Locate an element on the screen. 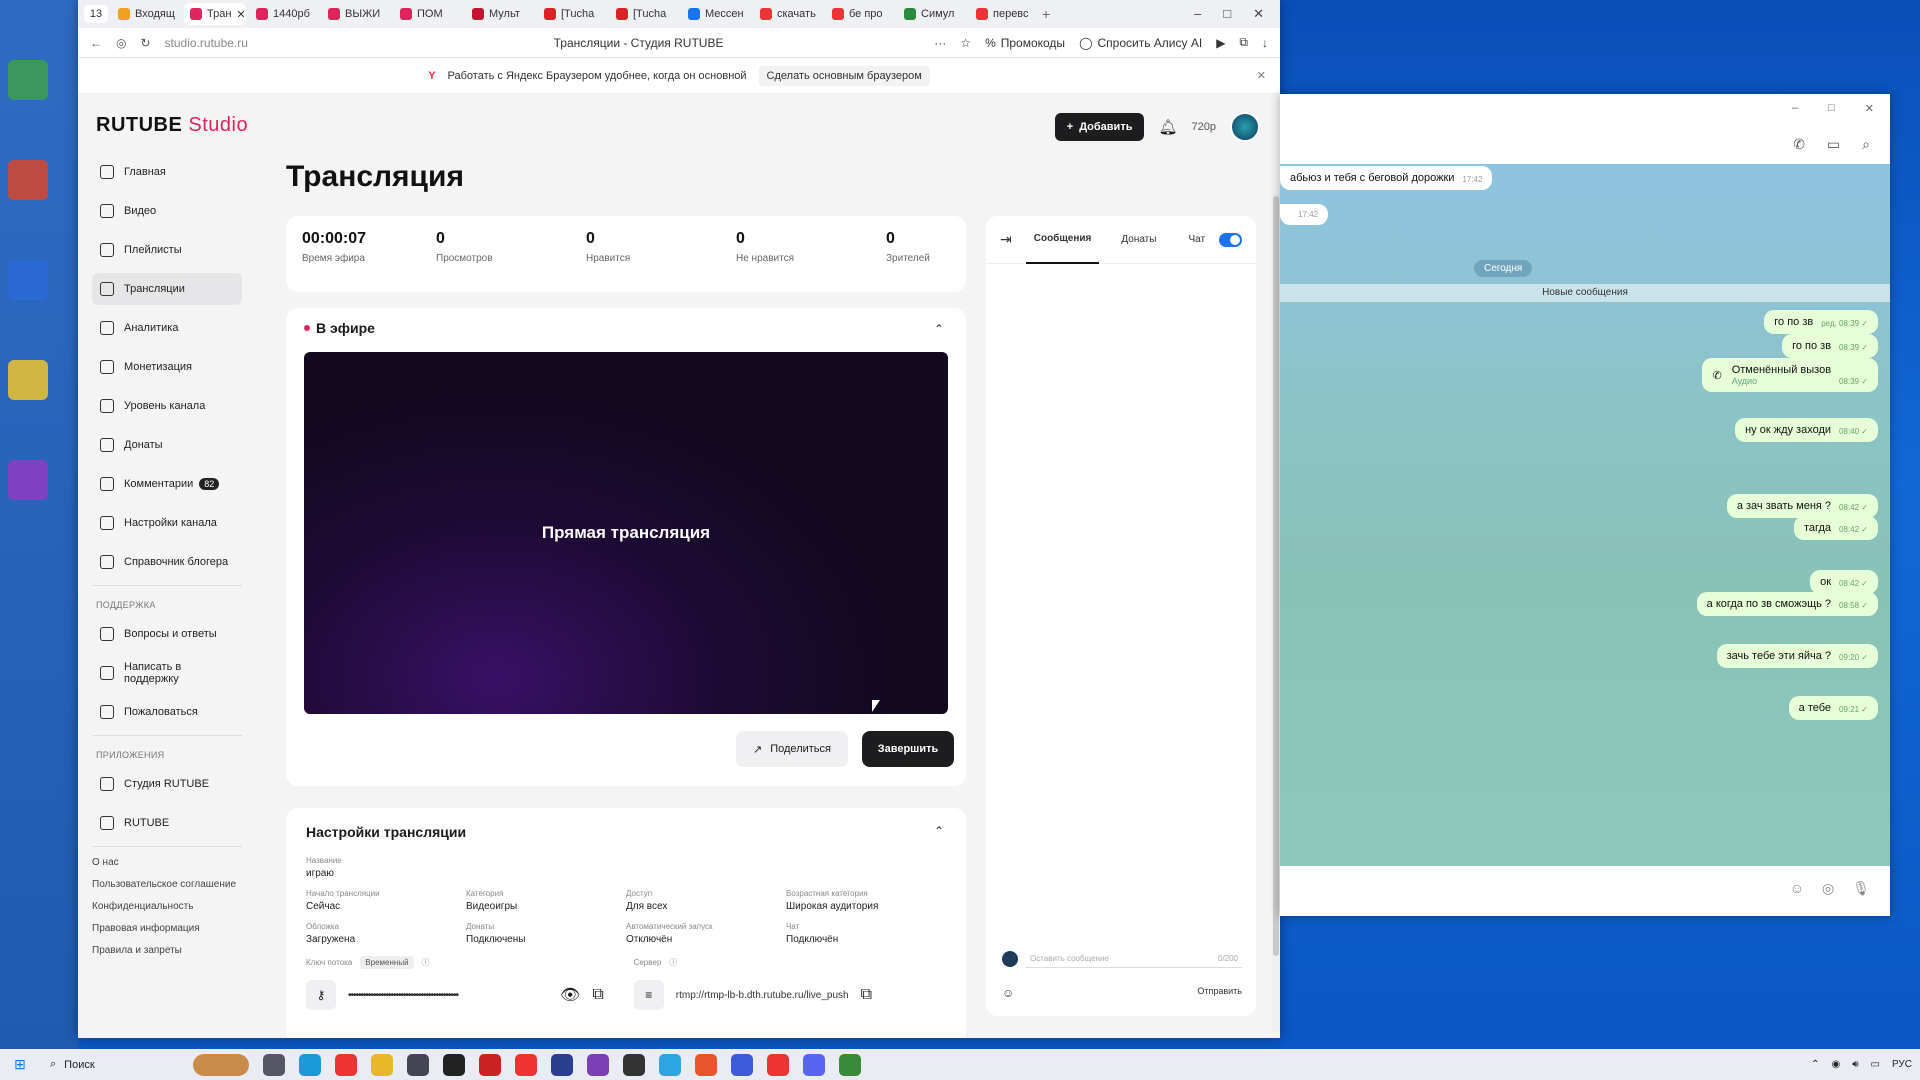 Image resolution: width=1920 pixels, height=1080 pixels. alice-button: ◯ Спросить Алису AI is located at coordinates (1140, 43).